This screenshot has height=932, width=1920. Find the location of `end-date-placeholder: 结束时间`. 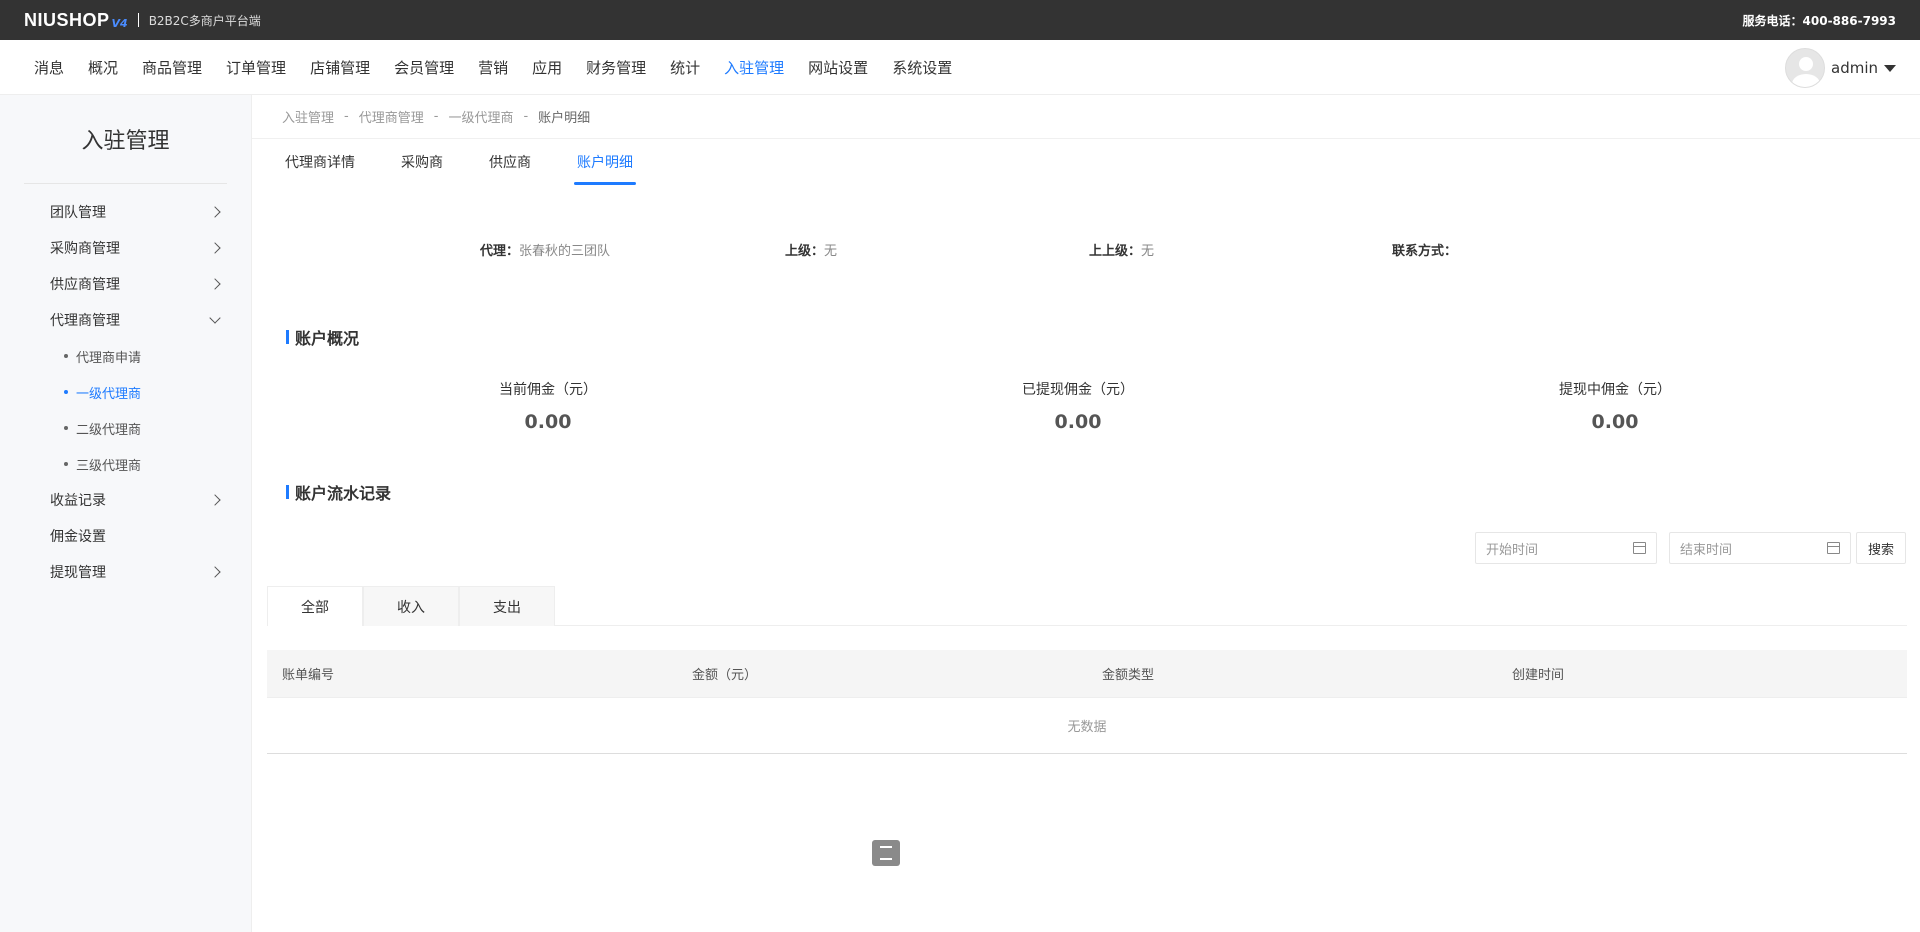

end-date-placeholder: 结束时间 is located at coordinates (1706, 550).